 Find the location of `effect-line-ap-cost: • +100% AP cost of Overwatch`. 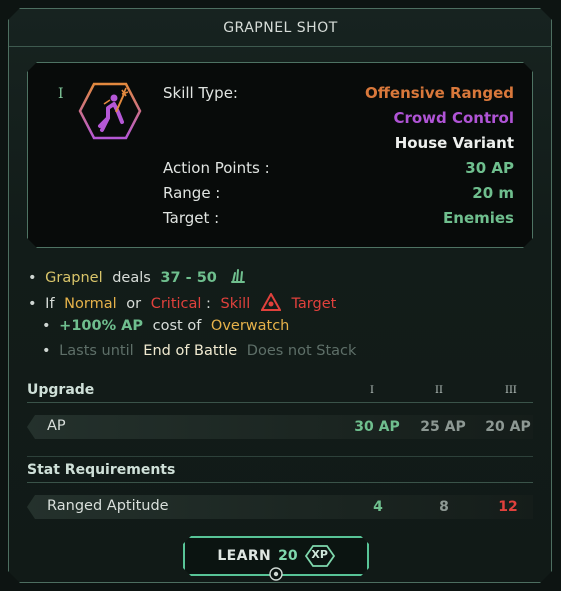

effect-line-ap-cost: • +100% AP cost of Overwatch is located at coordinates (165, 326).